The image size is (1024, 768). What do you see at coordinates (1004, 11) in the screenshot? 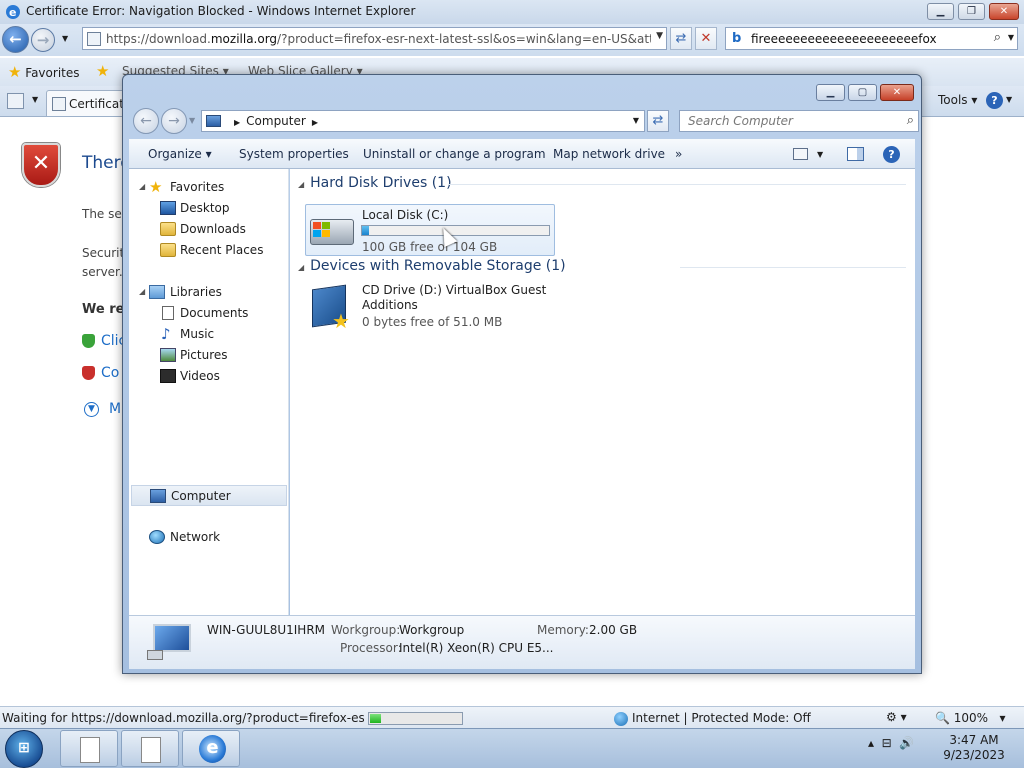
I see `close-button: ✕` at bounding box center [1004, 11].